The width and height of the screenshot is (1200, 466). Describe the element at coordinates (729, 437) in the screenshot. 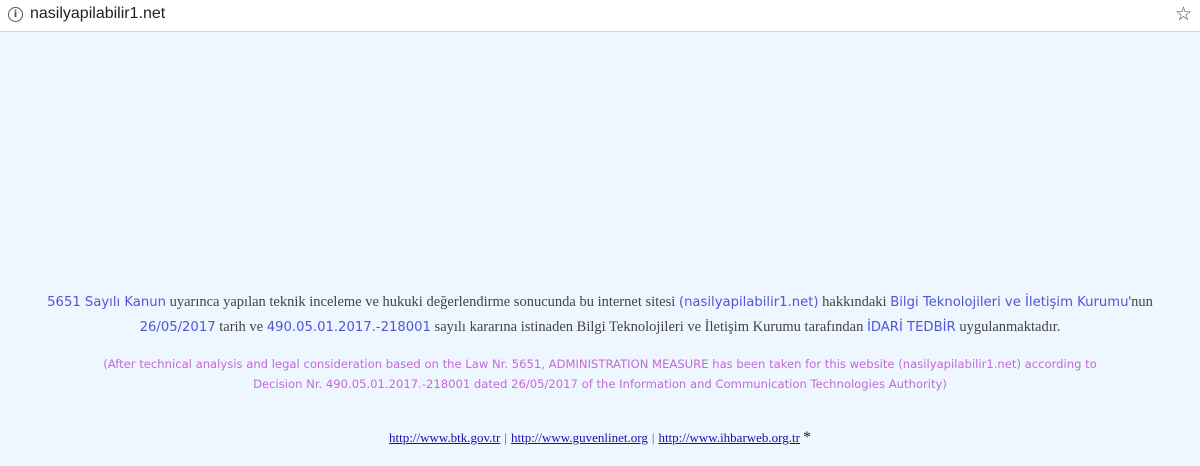

I see `ihbarweb-link: http://www.ihbarweb.org.tr` at that location.